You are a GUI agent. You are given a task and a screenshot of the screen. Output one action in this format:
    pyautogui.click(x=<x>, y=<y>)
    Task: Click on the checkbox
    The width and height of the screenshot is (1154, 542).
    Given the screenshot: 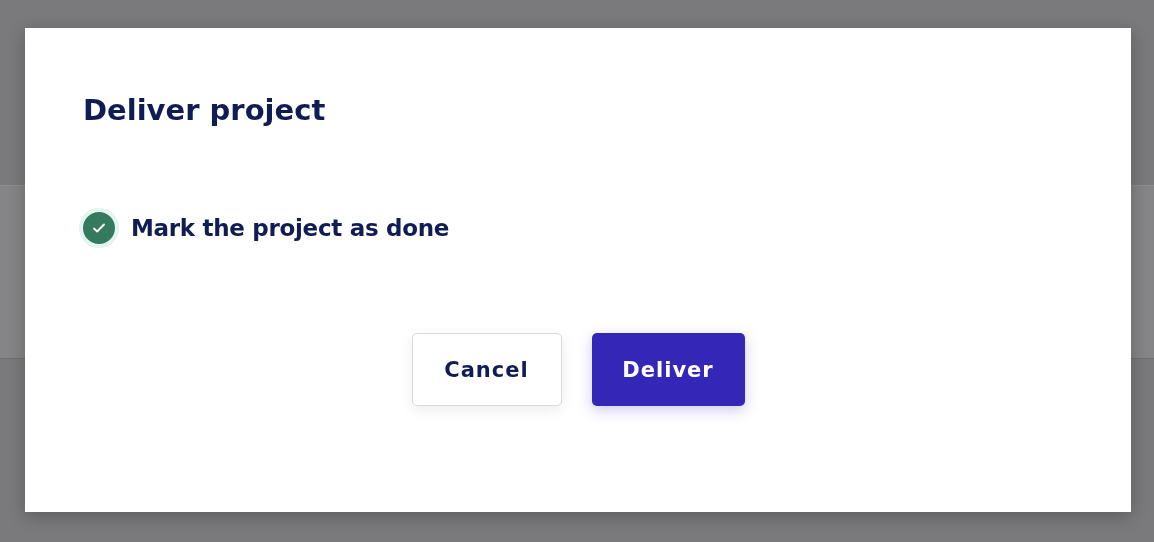 What is the action you would take?
    pyautogui.click(x=99, y=228)
    